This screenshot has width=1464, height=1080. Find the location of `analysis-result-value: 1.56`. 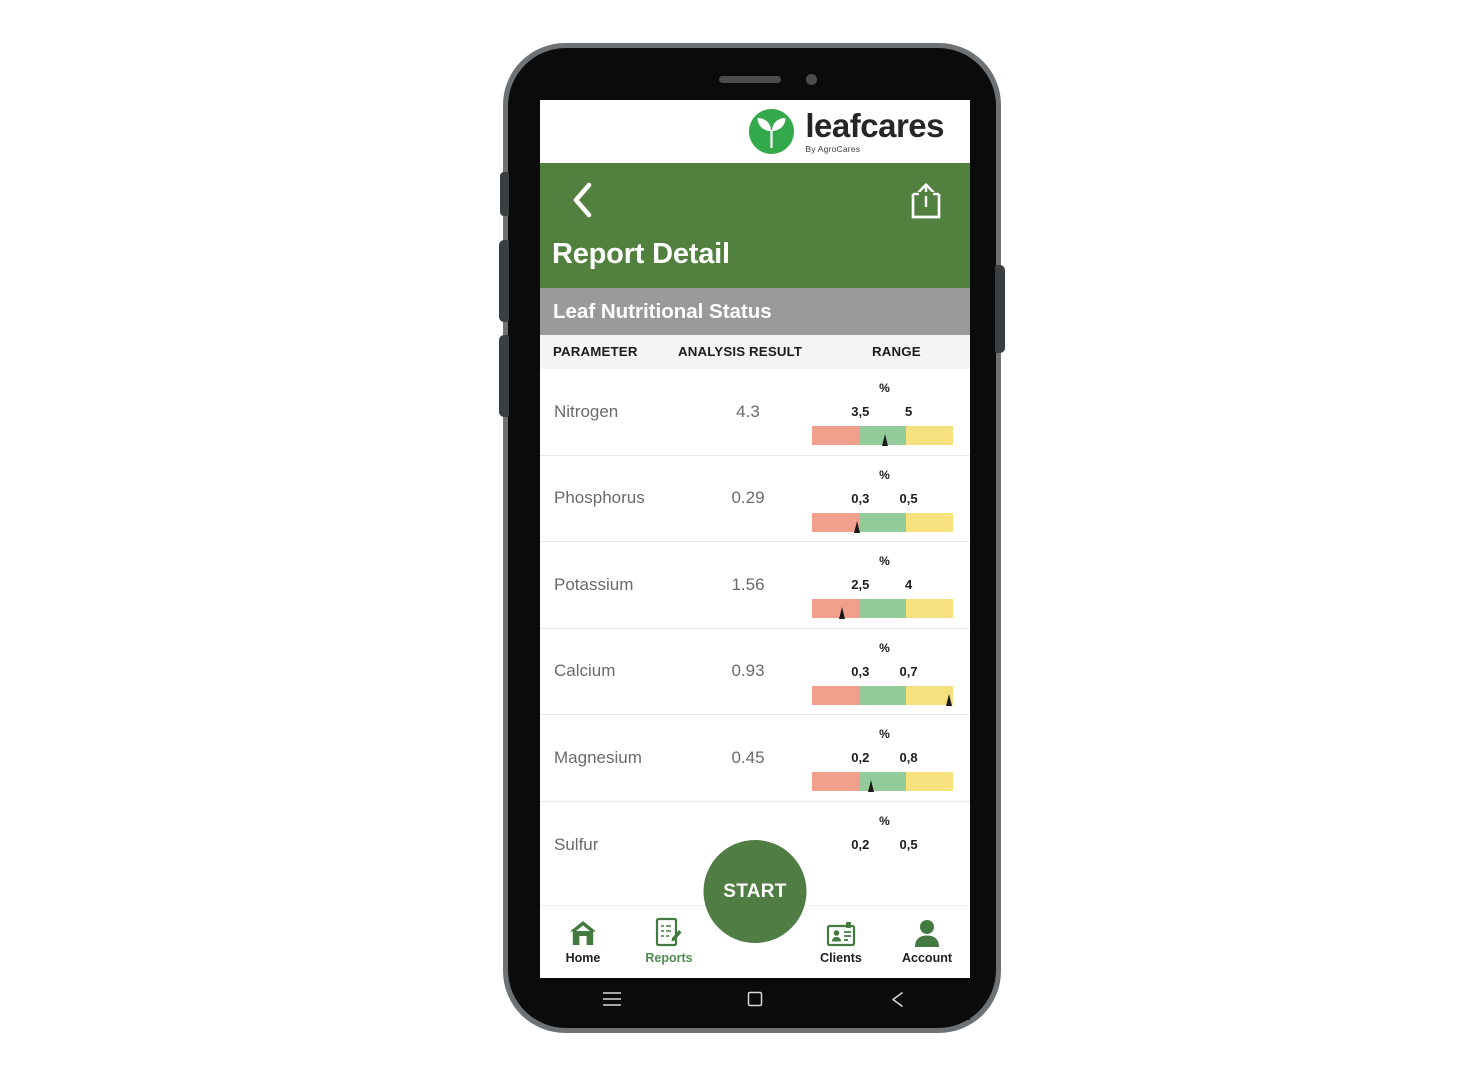

analysis-result-value: 1.56 is located at coordinates (748, 584).